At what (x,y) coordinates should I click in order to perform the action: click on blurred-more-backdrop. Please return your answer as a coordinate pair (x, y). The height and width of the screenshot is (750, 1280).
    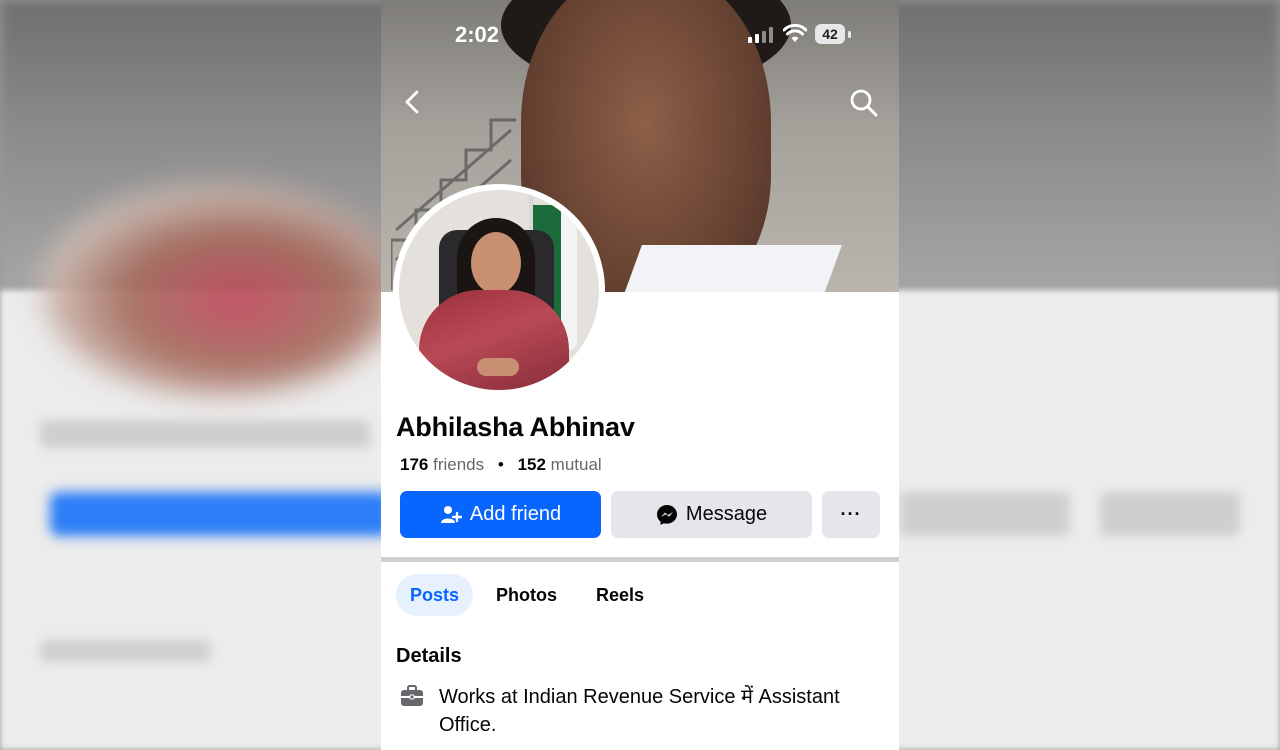
    Looking at the image, I should click on (1170, 514).